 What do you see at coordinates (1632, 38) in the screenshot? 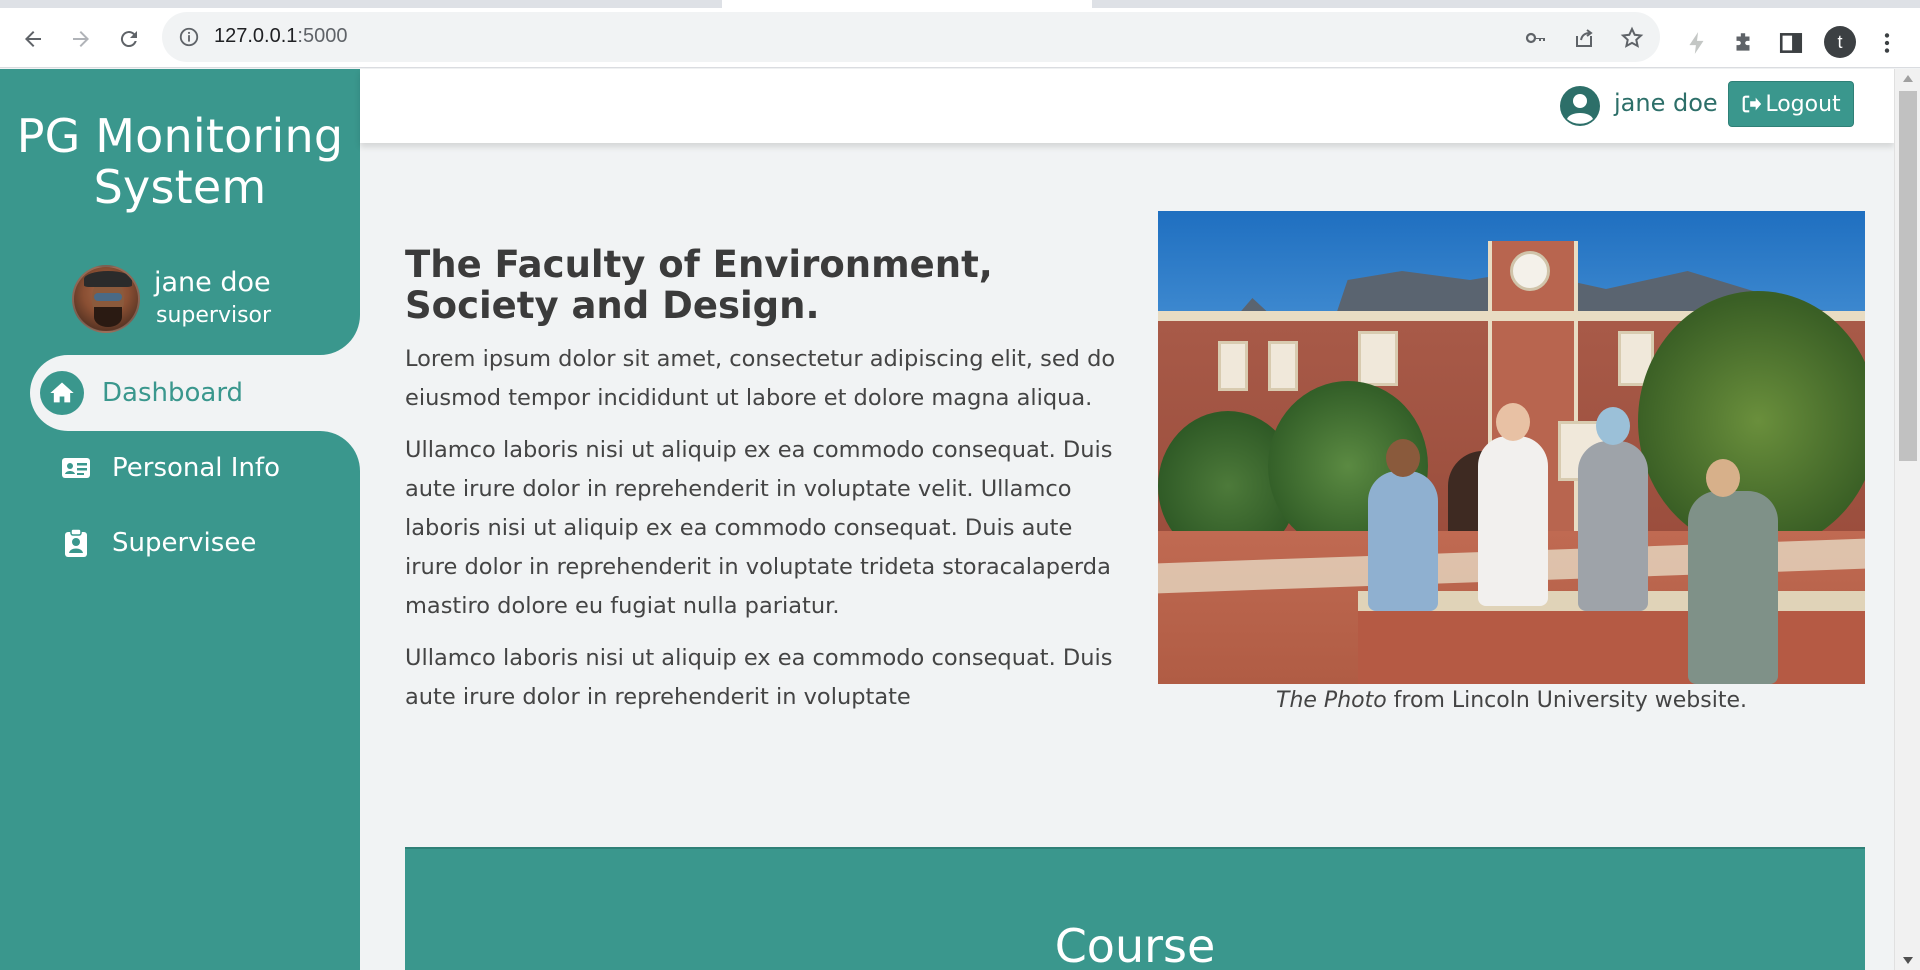
I see `bookmark-star-icon` at bounding box center [1632, 38].